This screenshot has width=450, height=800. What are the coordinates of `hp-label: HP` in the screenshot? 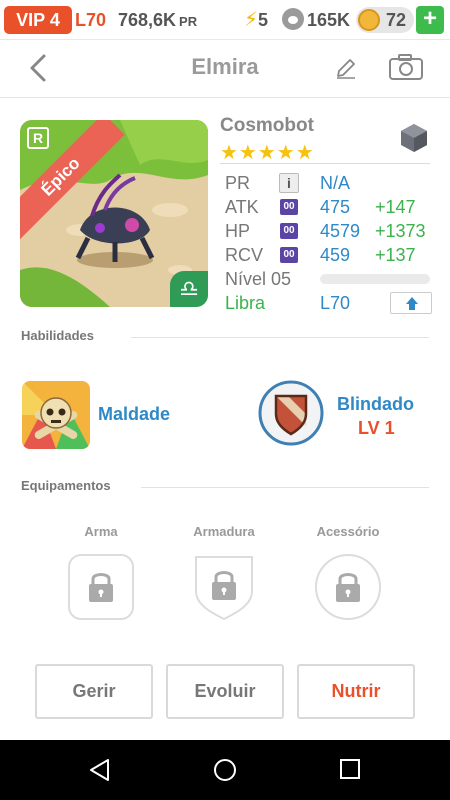 It's located at (238, 231).